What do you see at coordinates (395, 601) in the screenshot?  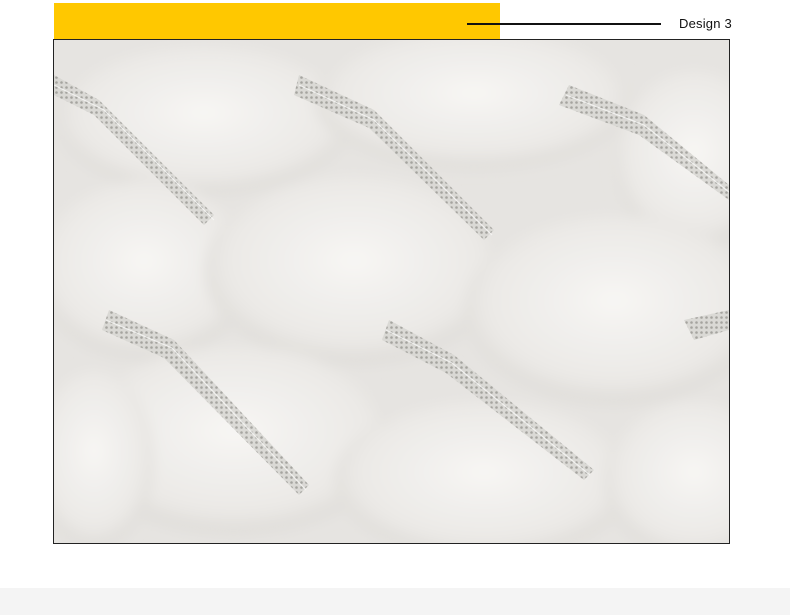 I see `footer-band` at bounding box center [395, 601].